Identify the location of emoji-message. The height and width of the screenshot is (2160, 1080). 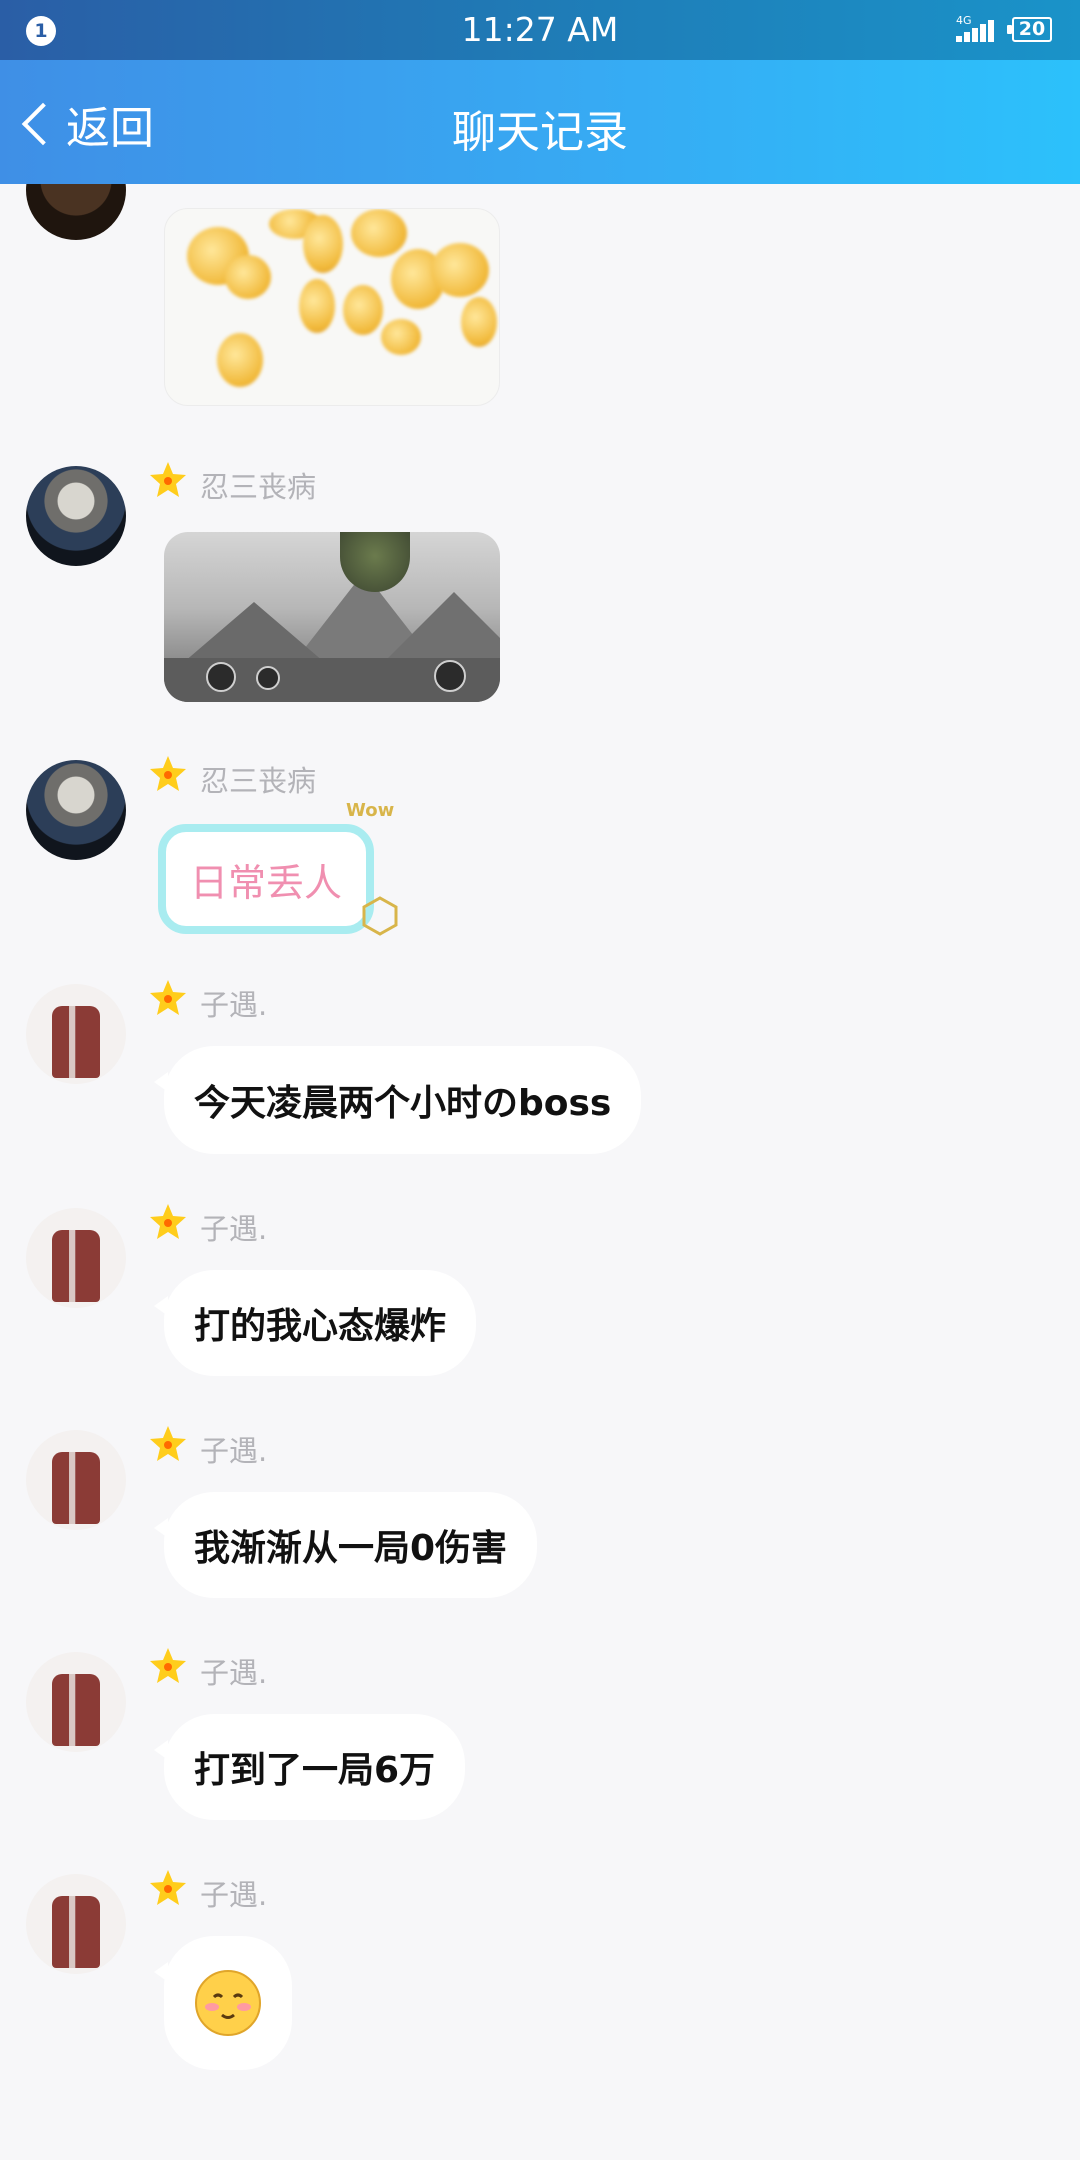
(223, 2003).